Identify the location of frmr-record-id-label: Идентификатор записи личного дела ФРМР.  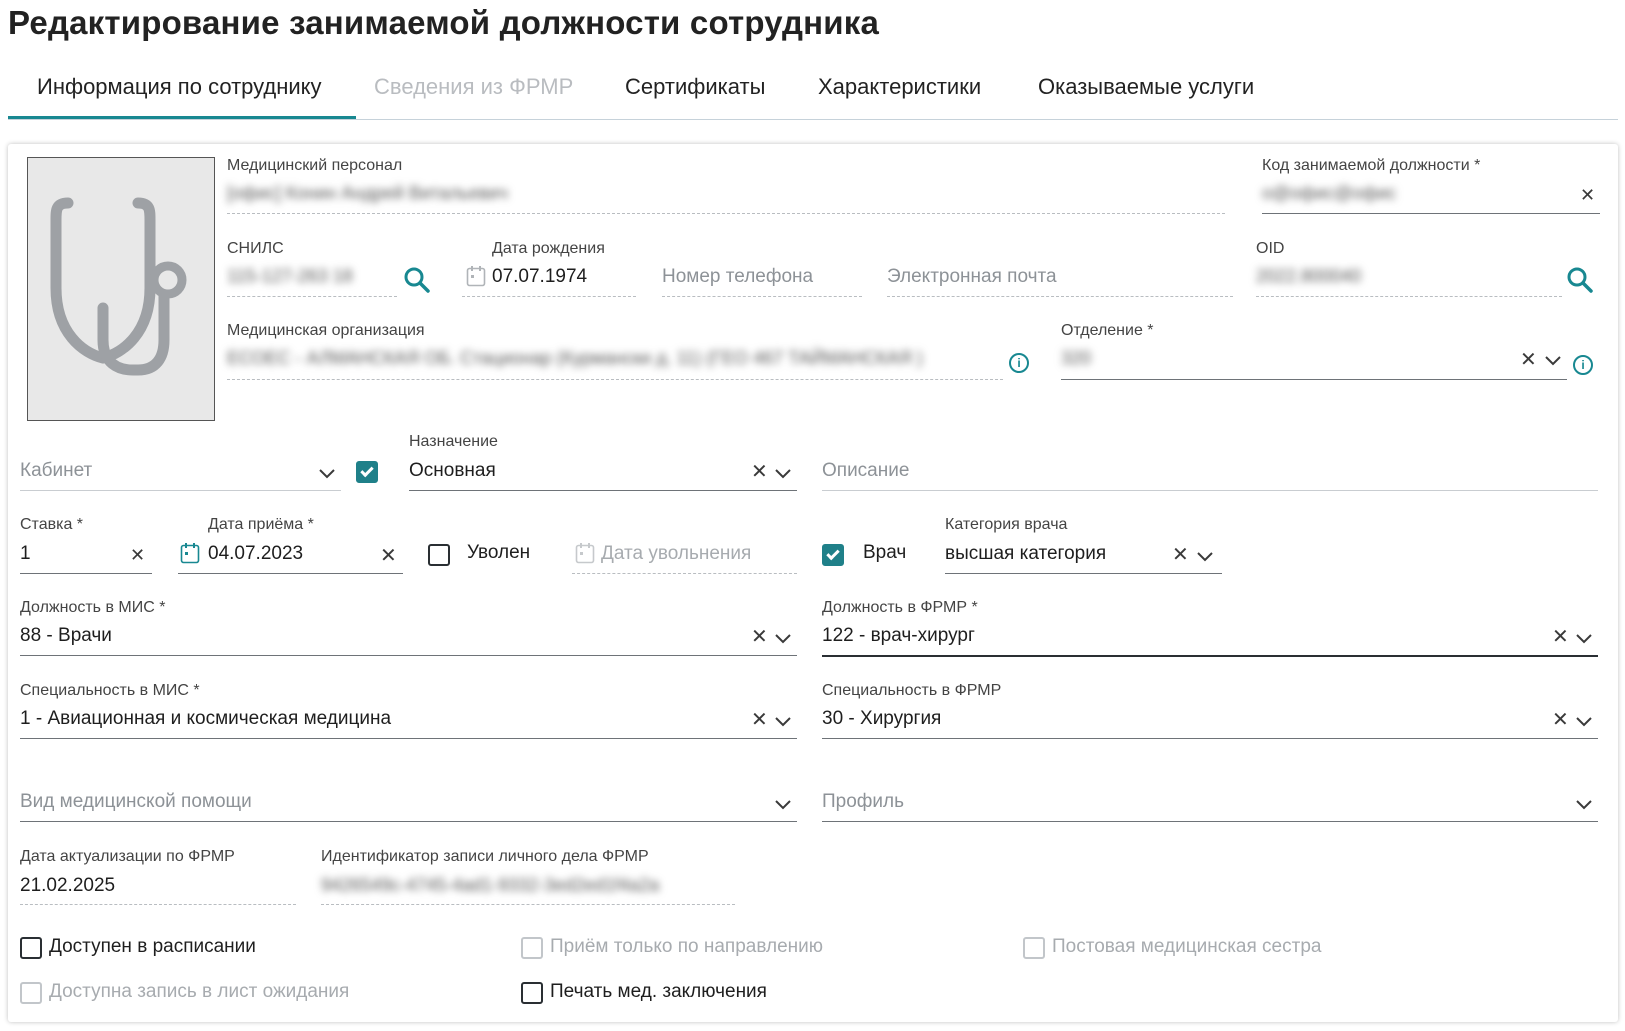
(485, 856).